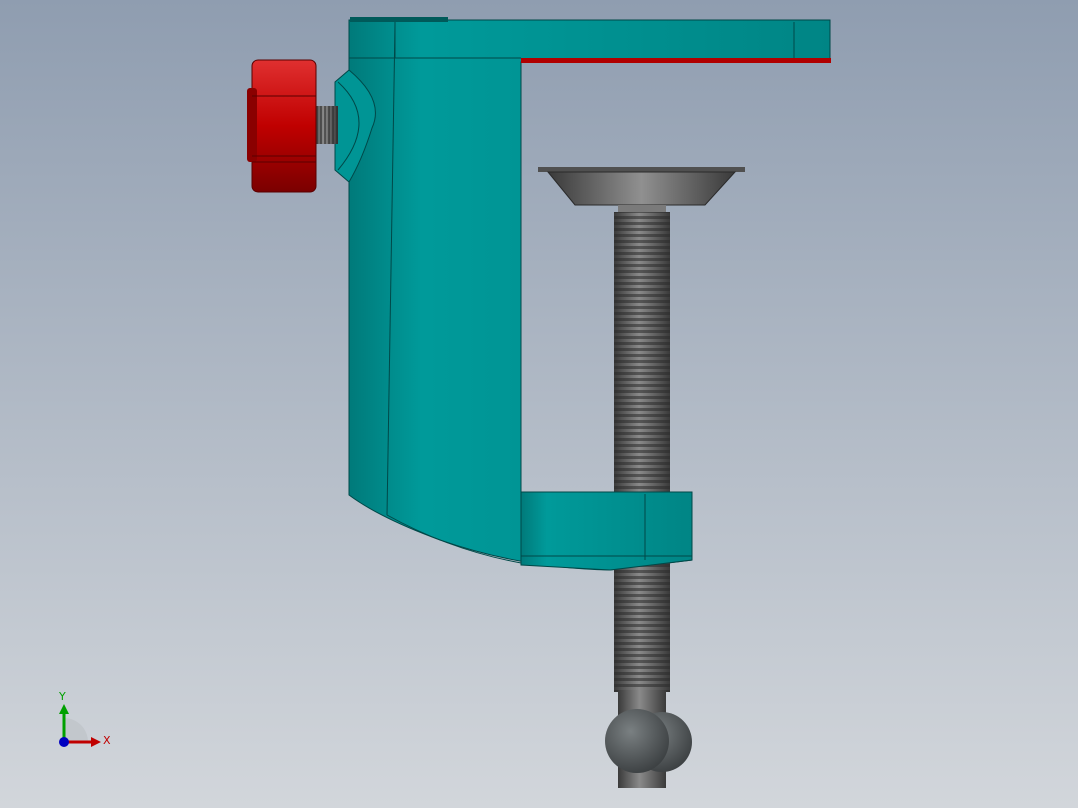 This screenshot has width=1078, height=808. Describe the element at coordinates (64, 742) in the screenshot. I see `triad-z-axis` at that location.